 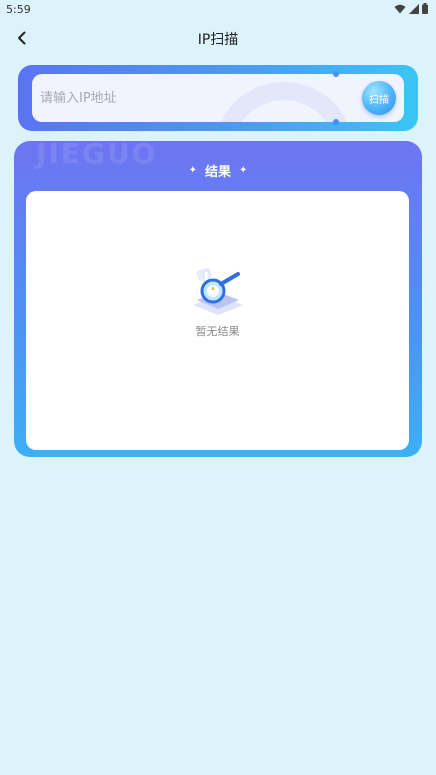 I want to click on search-box: 扫描, so click(x=218, y=98).